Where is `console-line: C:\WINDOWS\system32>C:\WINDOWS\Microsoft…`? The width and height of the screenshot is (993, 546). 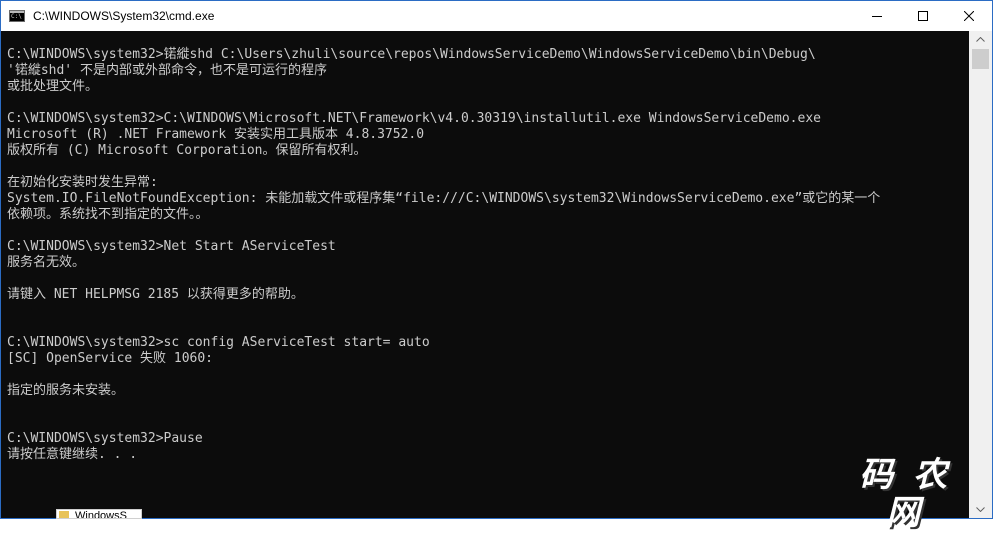 console-line: C:\WINDOWS\system32>C:\WINDOWS\Microsoft… is located at coordinates (414, 118).